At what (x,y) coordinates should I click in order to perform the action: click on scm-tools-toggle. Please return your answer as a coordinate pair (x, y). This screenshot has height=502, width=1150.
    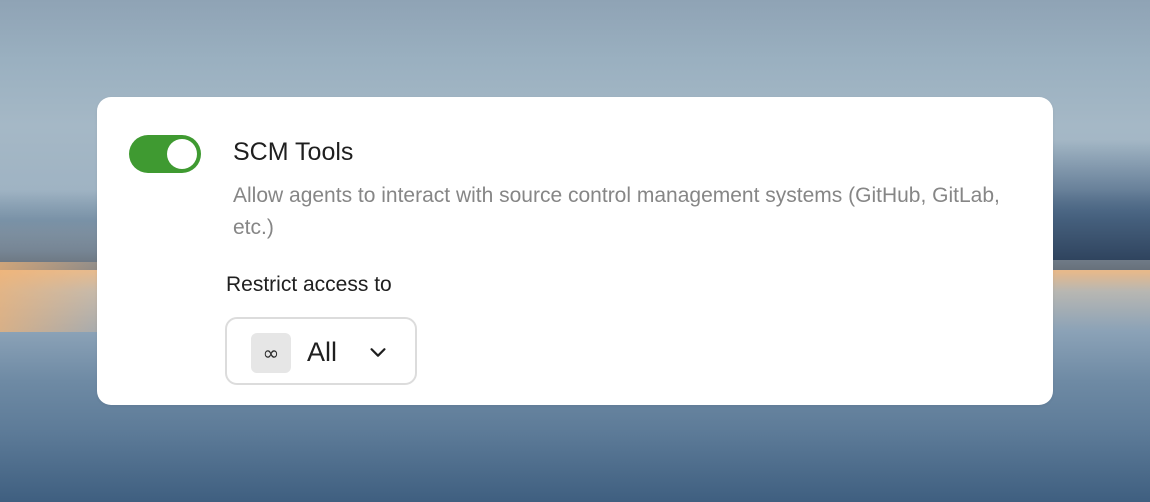
    Looking at the image, I should click on (165, 154).